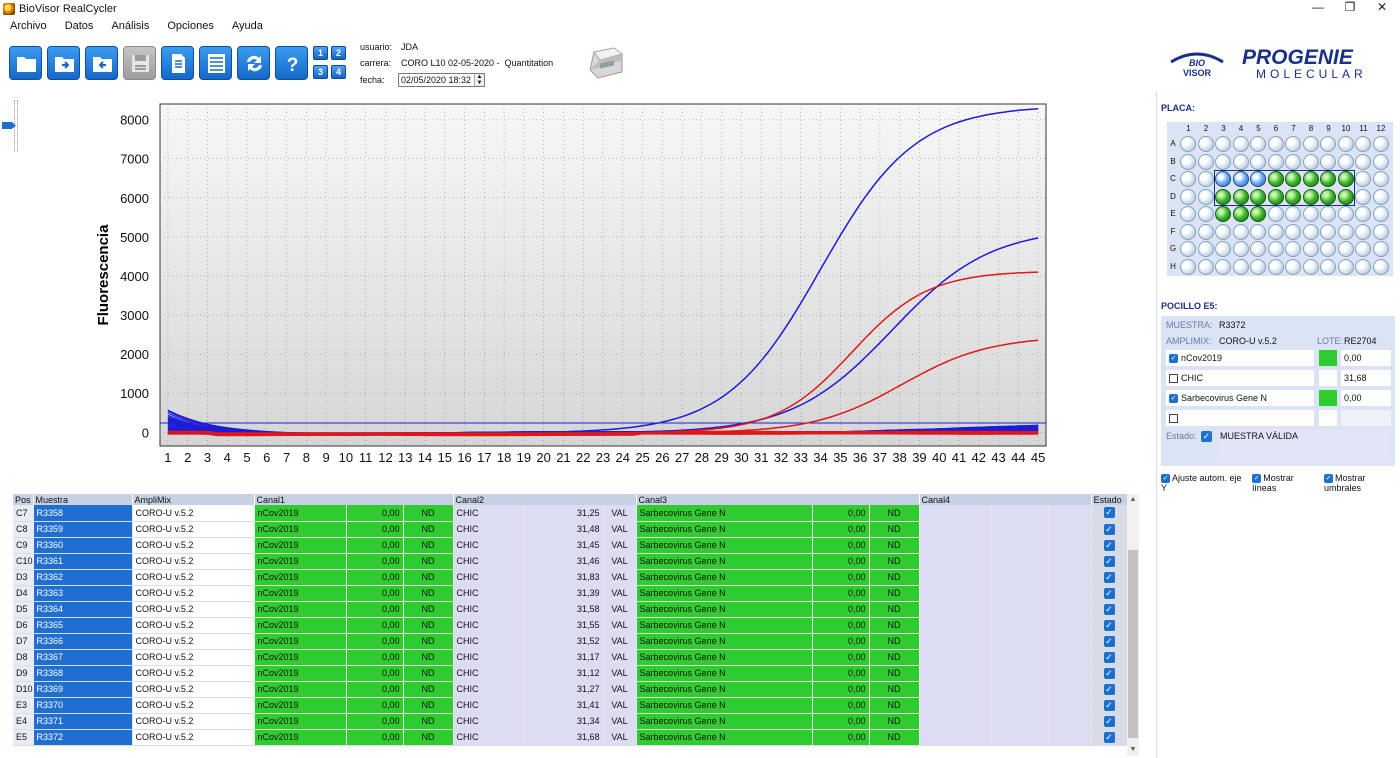 The image size is (1400, 758). Describe the element at coordinates (189, 26) in the screenshot. I see `menu-opciones: Opciones` at that location.